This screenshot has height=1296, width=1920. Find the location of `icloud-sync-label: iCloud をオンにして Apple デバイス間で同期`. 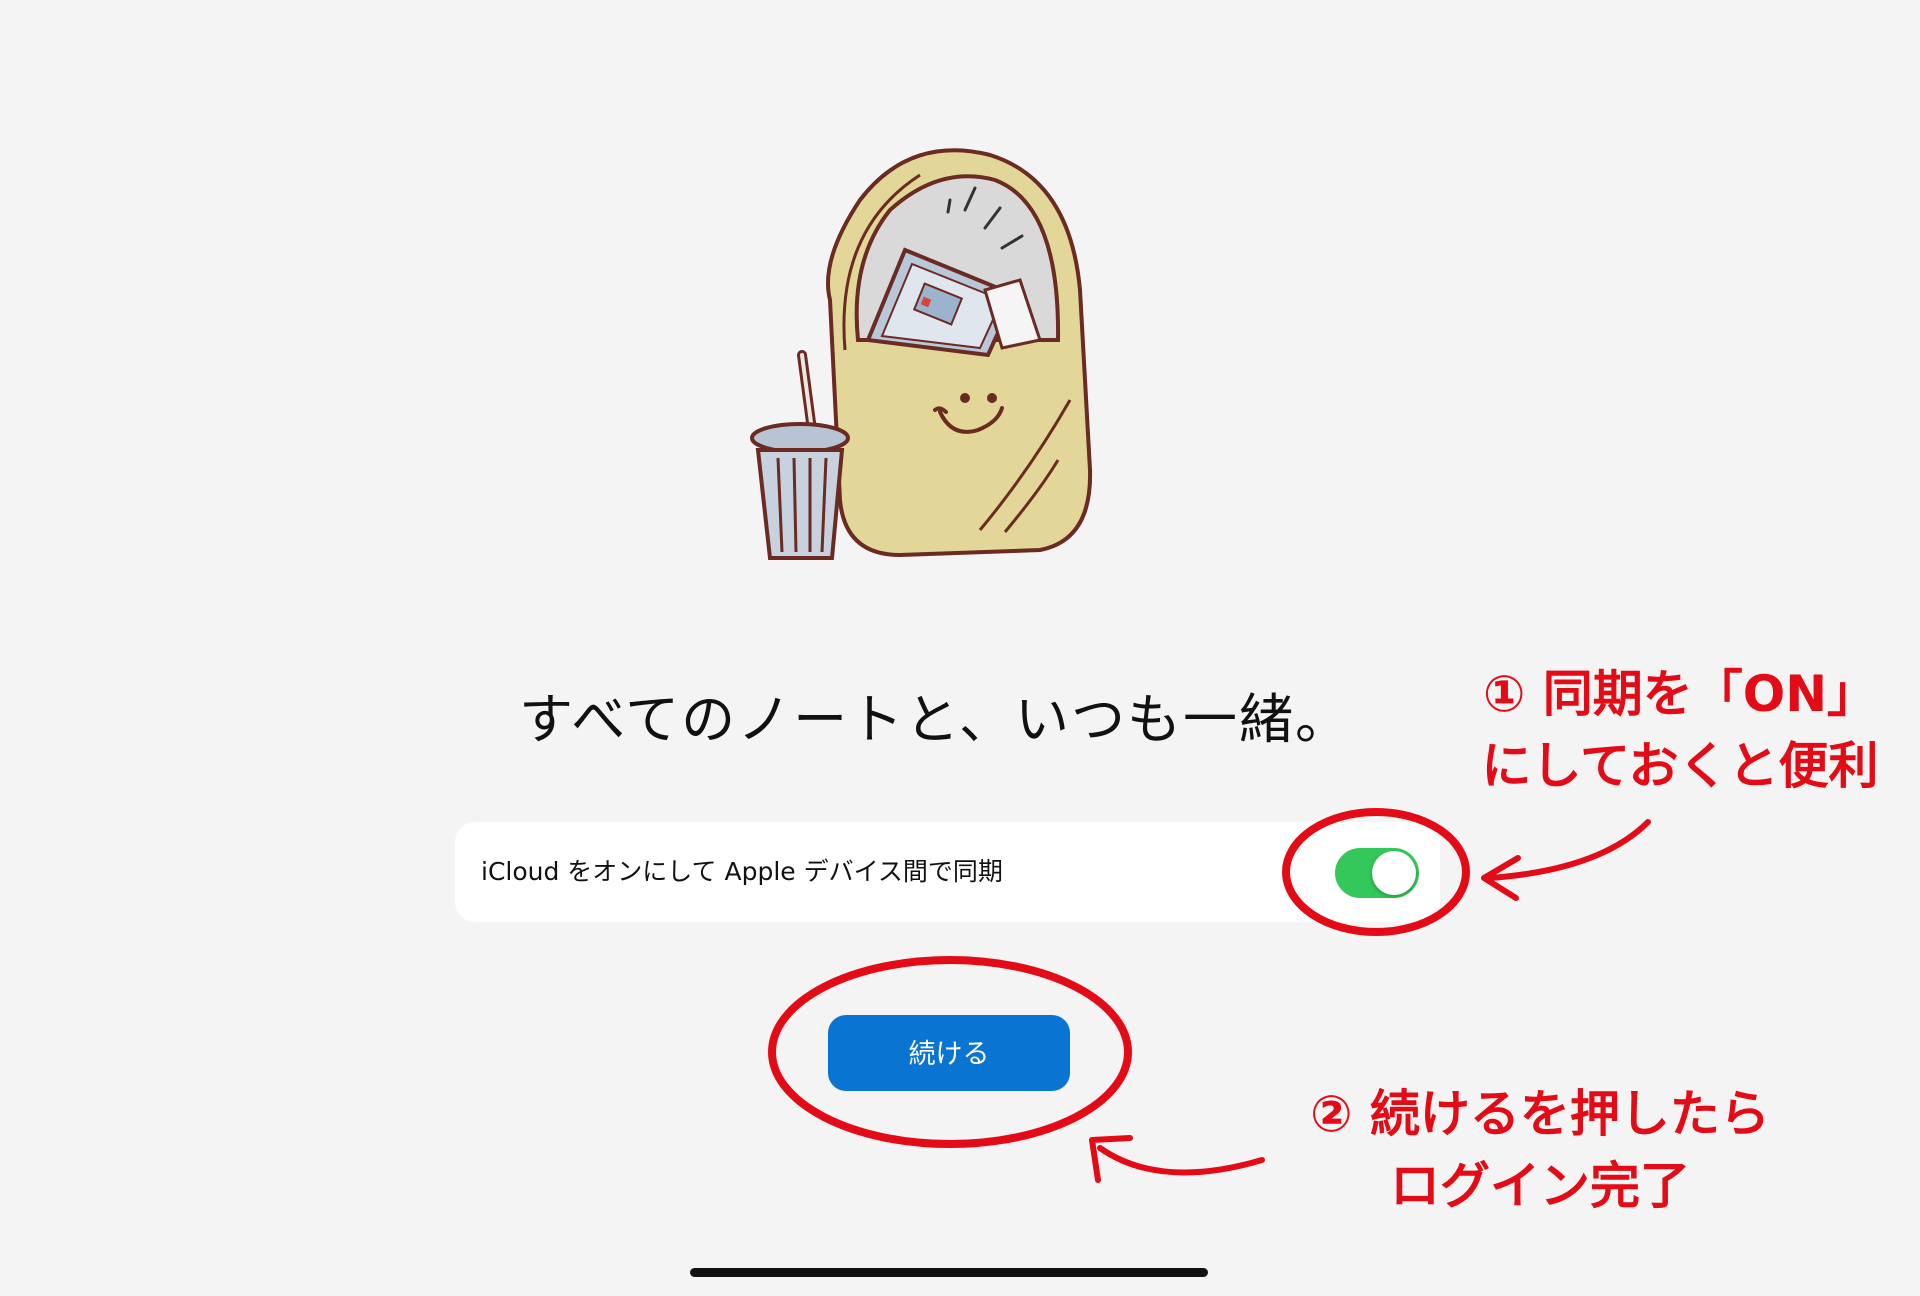

icloud-sync-label: iCloud をオンにして Apple デバイス間で同期 is located at coordinates (742, 871).